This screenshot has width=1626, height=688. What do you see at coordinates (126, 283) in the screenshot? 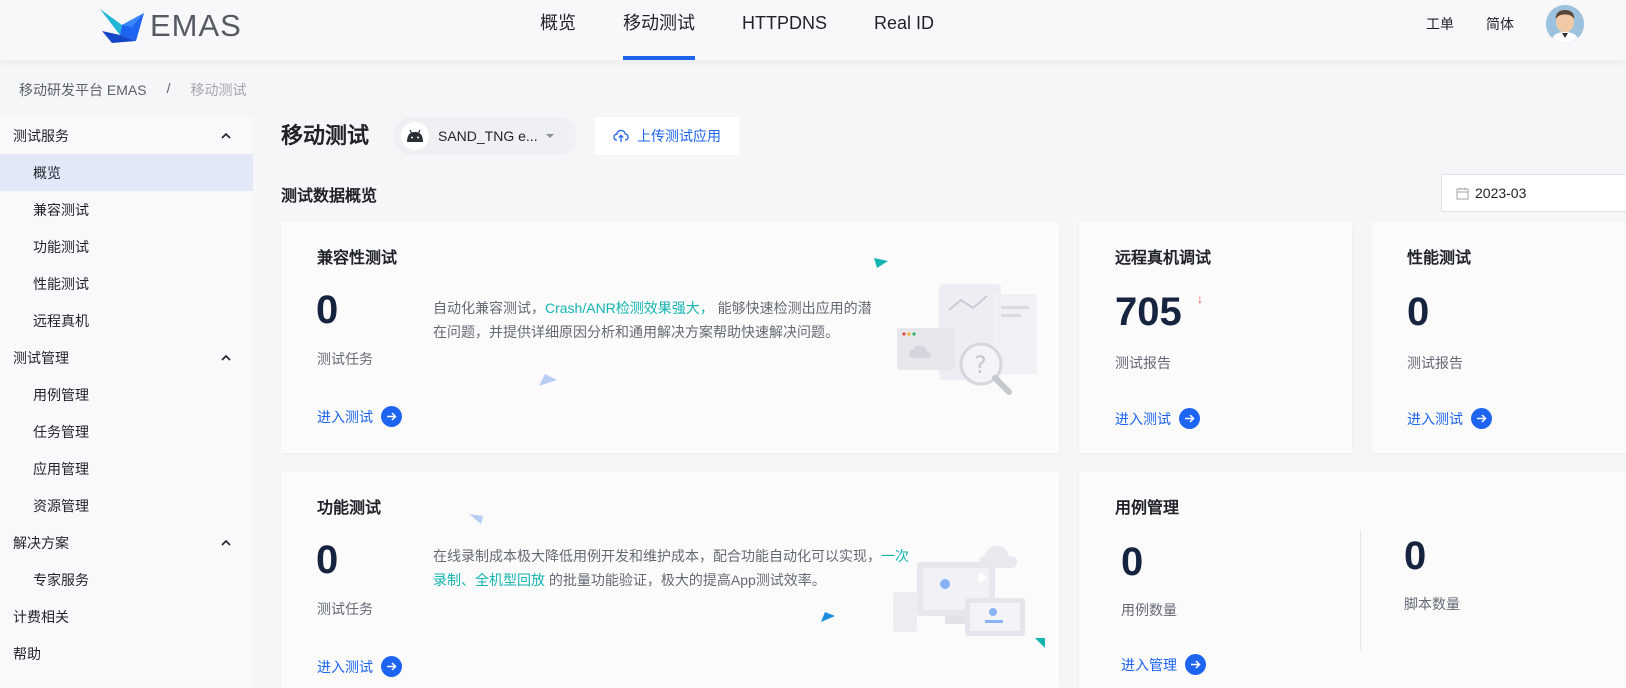
I see `sidebar-item-perf-test: 性能测试` at bounding box center [126, 283].